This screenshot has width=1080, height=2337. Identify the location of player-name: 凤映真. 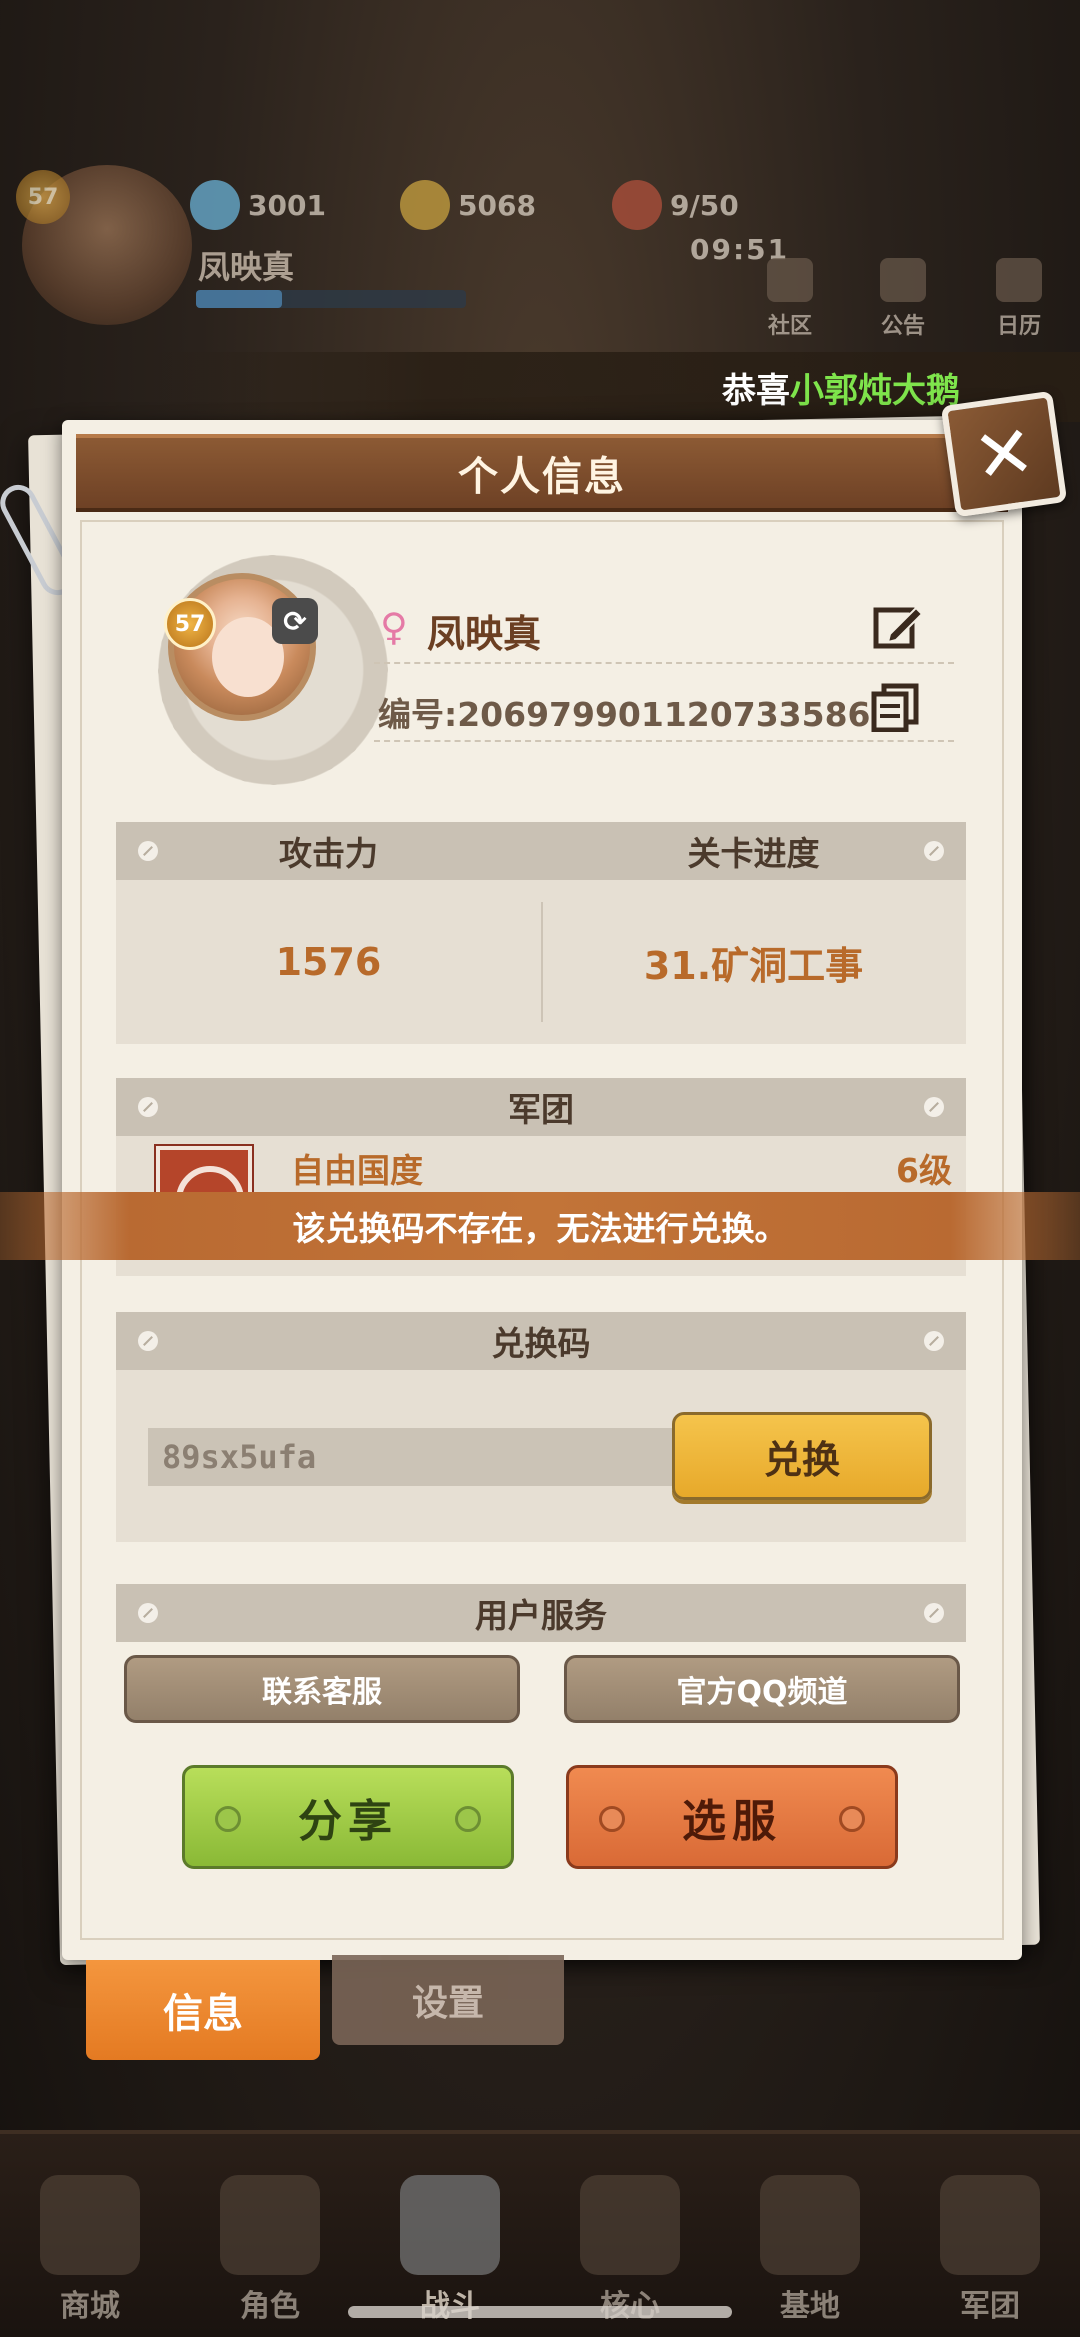
(246, 267).